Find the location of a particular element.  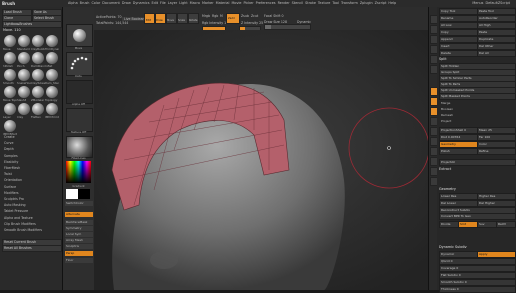

dynamic-subdiv-item-2: QGrid 0 is located at coordinates (477, 261).